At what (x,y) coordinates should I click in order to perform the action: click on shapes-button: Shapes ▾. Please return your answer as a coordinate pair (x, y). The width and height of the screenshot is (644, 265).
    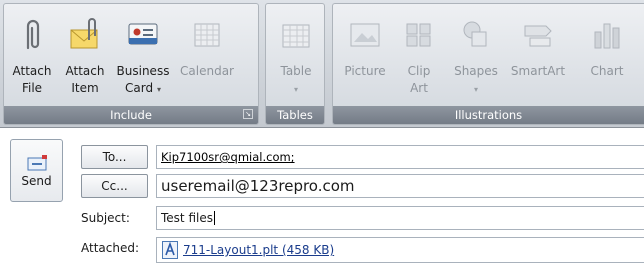
    Looking at the image, I should click on (476, 56).